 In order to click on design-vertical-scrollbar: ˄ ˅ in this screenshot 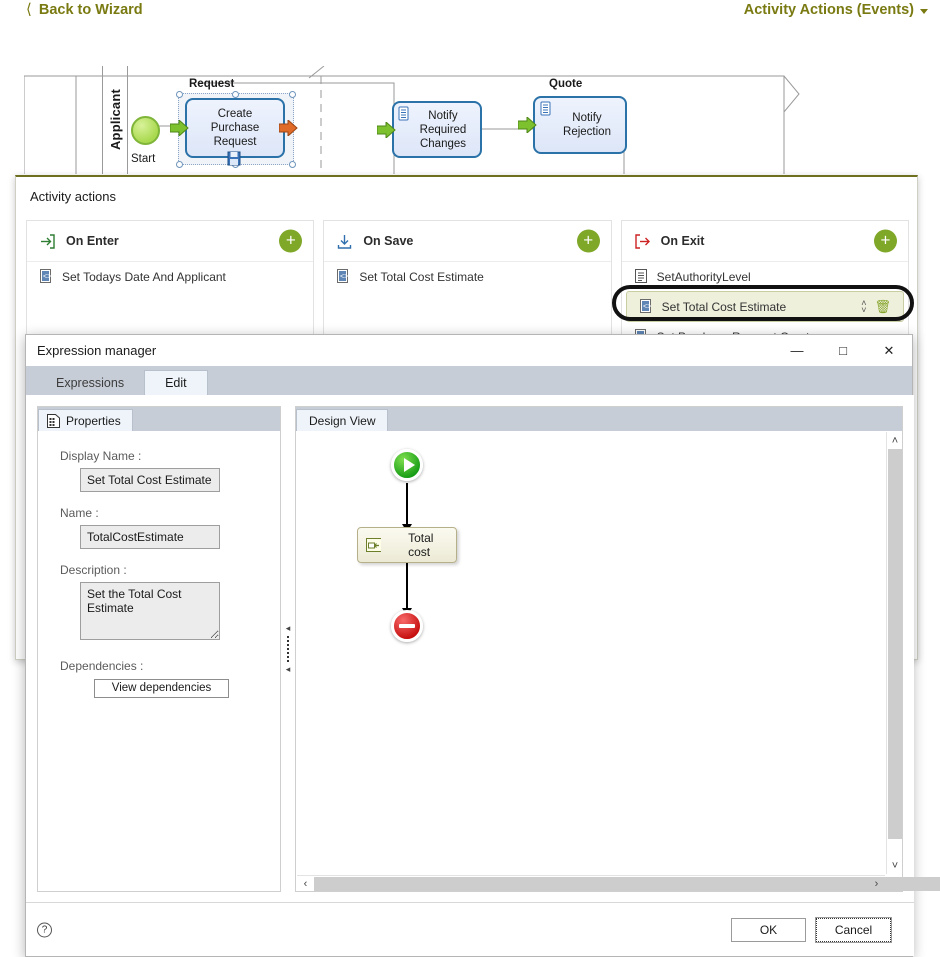, I will do `click(894, 653)`.